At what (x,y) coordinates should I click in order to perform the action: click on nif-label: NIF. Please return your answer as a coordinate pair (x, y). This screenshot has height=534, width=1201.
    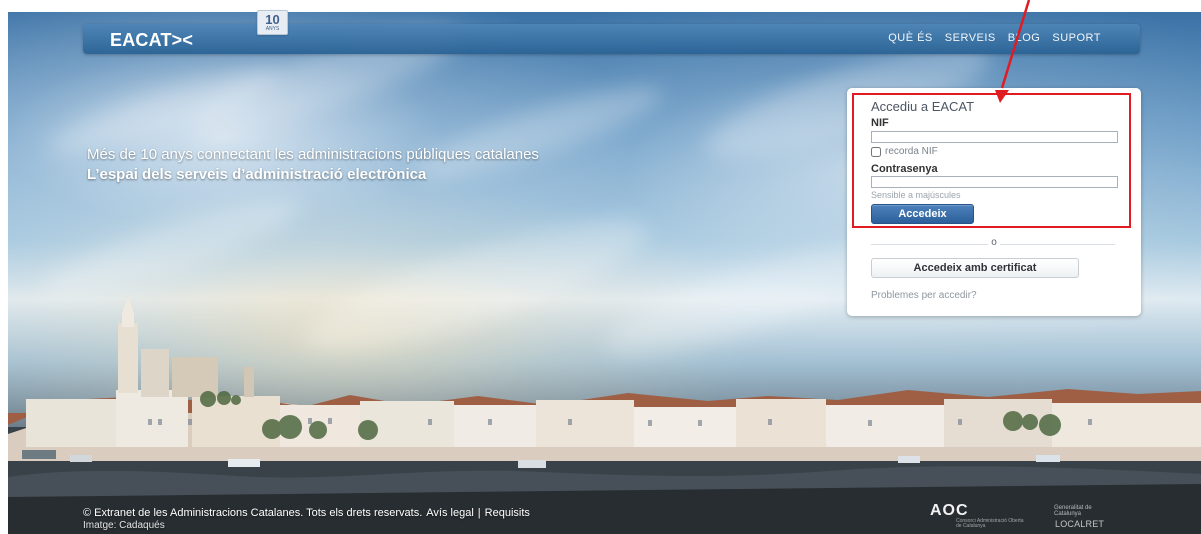
    Looking at the image, I should click on (880, 123).